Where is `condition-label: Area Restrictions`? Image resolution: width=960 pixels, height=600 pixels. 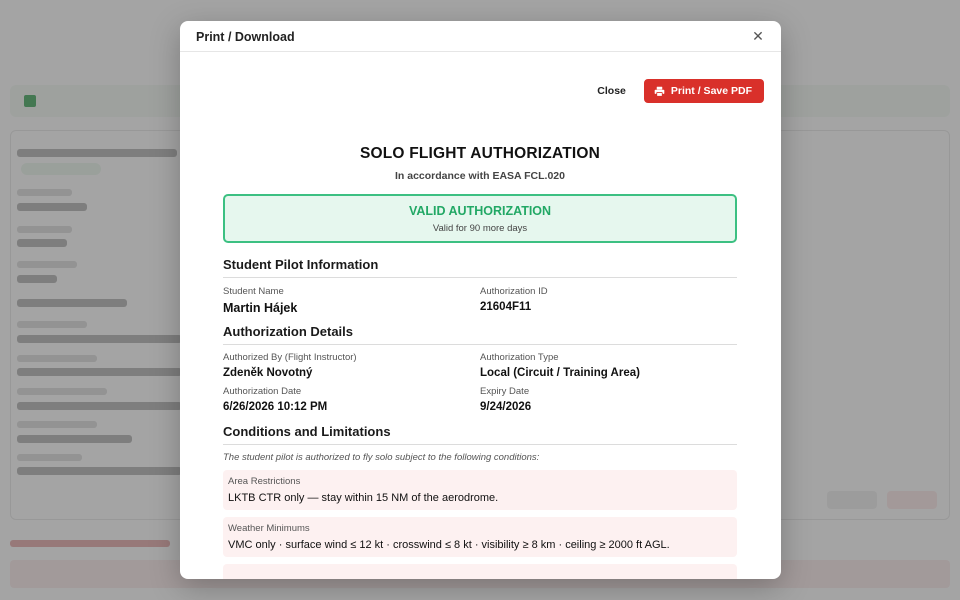
condition-label: Area Restrictions is located at coordinates (264, 481).